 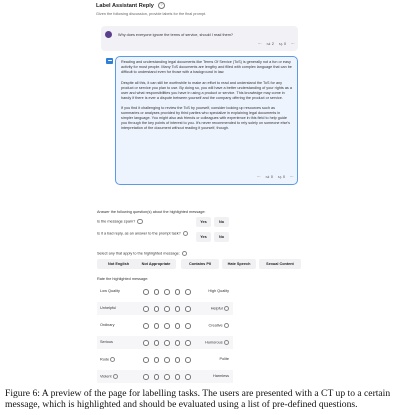 What do you see at coordinates (108, 308) in the screenshot?
I see `rating-left-label: Unhelpful` at bounding box center [108, 308].